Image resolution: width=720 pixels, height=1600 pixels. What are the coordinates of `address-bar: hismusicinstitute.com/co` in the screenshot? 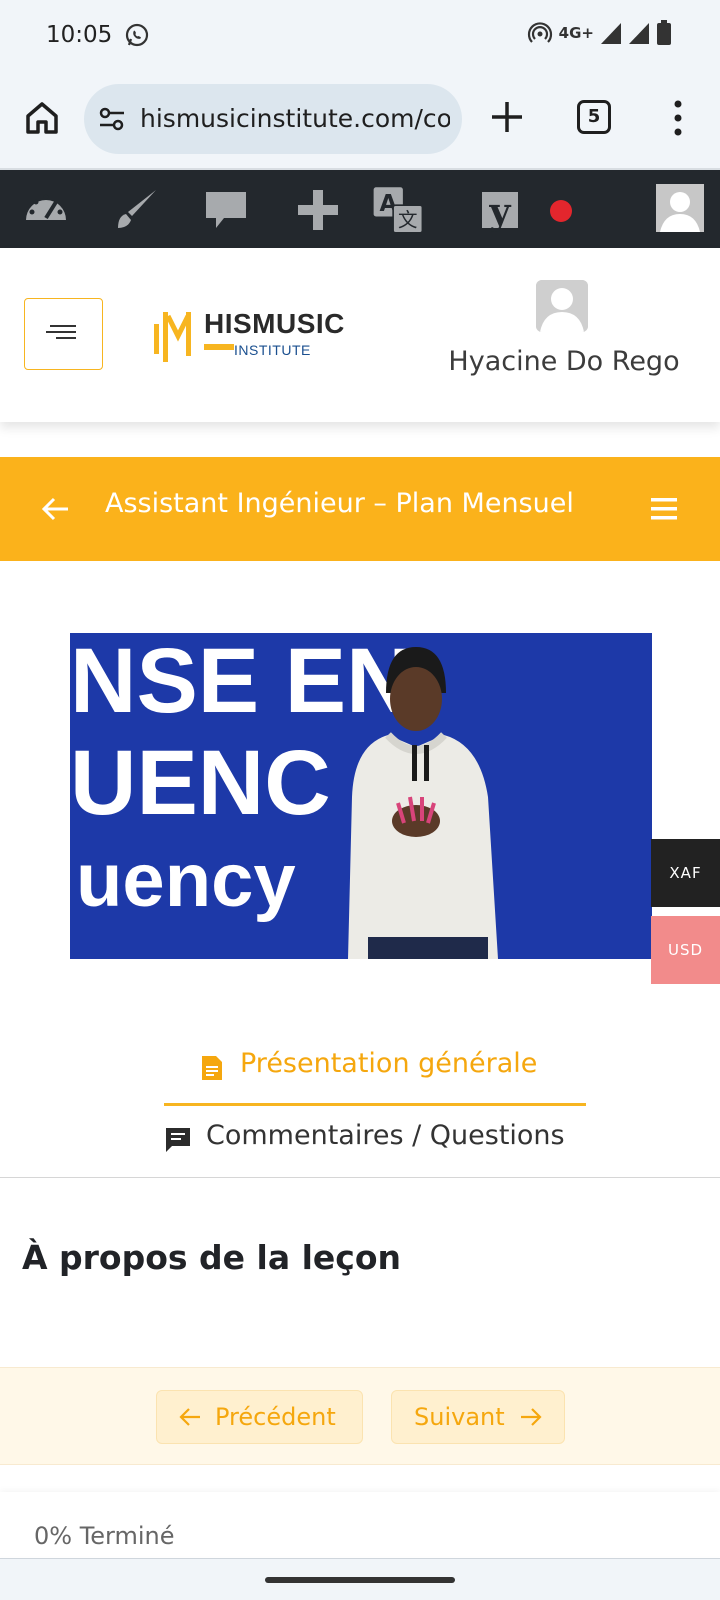 It's located at (273, 119).